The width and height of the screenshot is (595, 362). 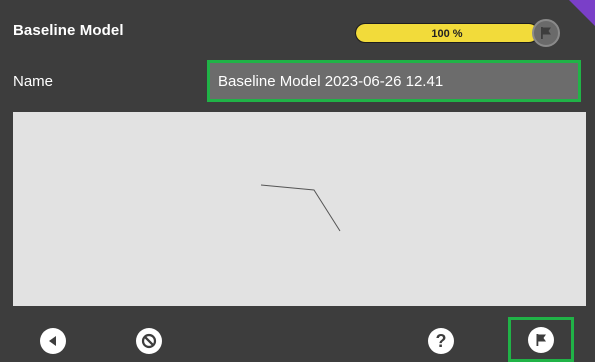 I want to click on progress-flag-icon, so click(x=546, y=33).